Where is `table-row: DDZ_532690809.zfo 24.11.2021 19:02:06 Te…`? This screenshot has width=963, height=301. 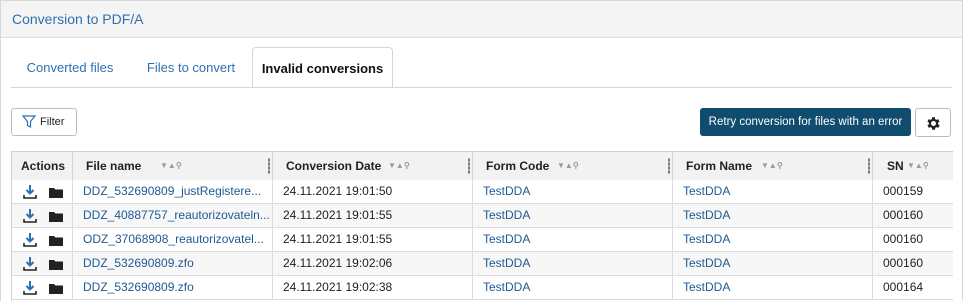
table-row: DDZ_532690809.zfo 24.11.2021 19:02:06 Te… is located at coordinates (482, 264).